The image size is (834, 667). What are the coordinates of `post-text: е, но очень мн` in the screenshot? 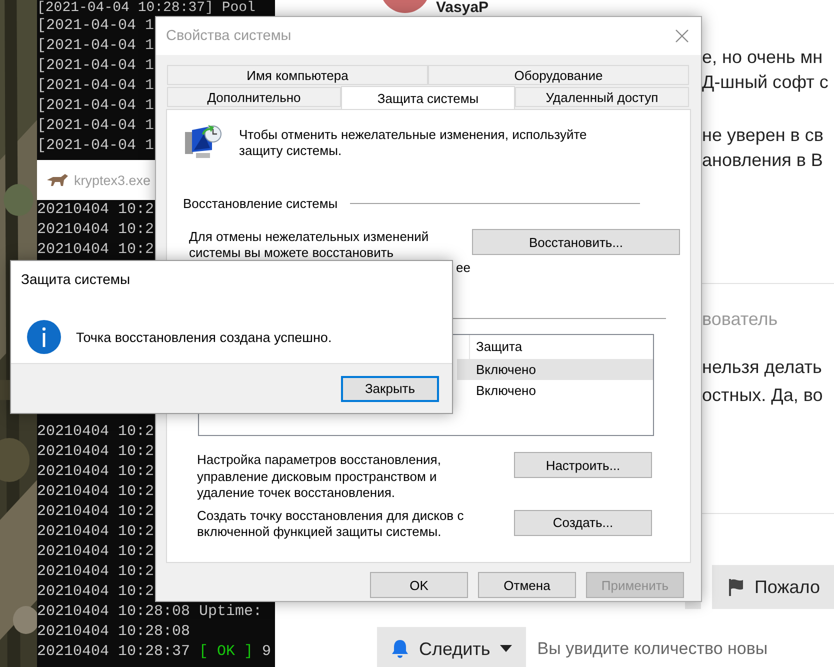 It's located at (763, 57).